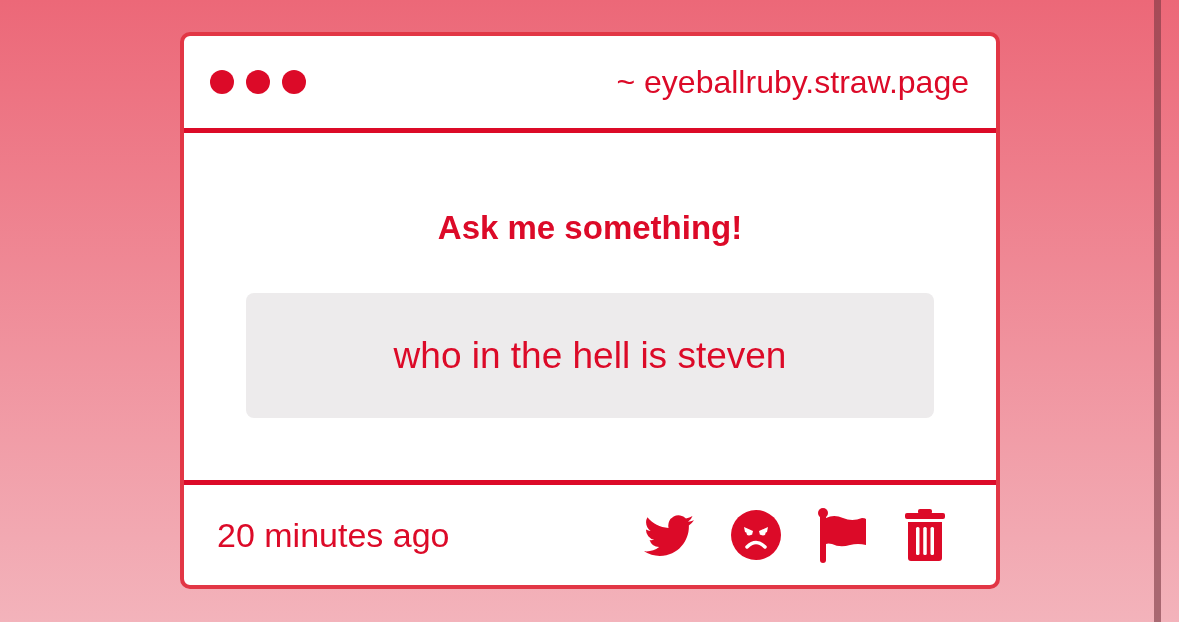 The width and height of the screenshot is (1179, 622). What do you see at coordinates (792, 82) in the screenshot?
I see `site-title: ~ eyeballruby.straw.page` at bounding box center [792, 82].